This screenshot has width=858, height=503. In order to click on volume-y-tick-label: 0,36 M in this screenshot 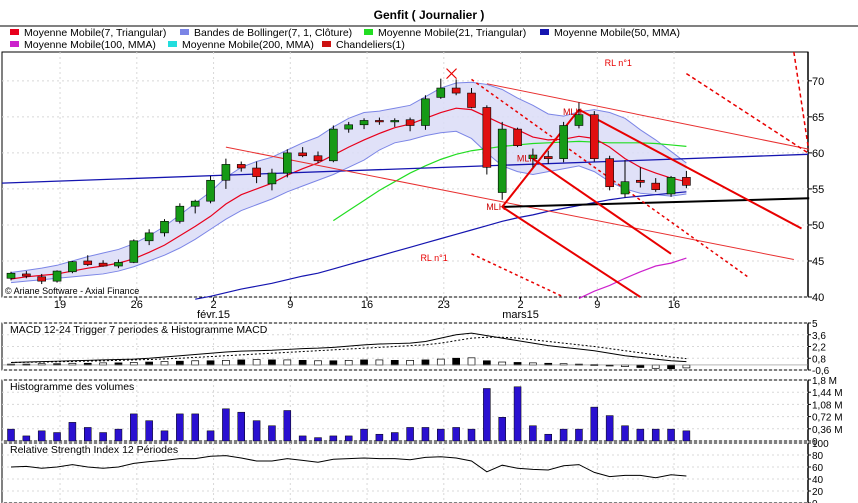, I will do `click(827, 430)`.